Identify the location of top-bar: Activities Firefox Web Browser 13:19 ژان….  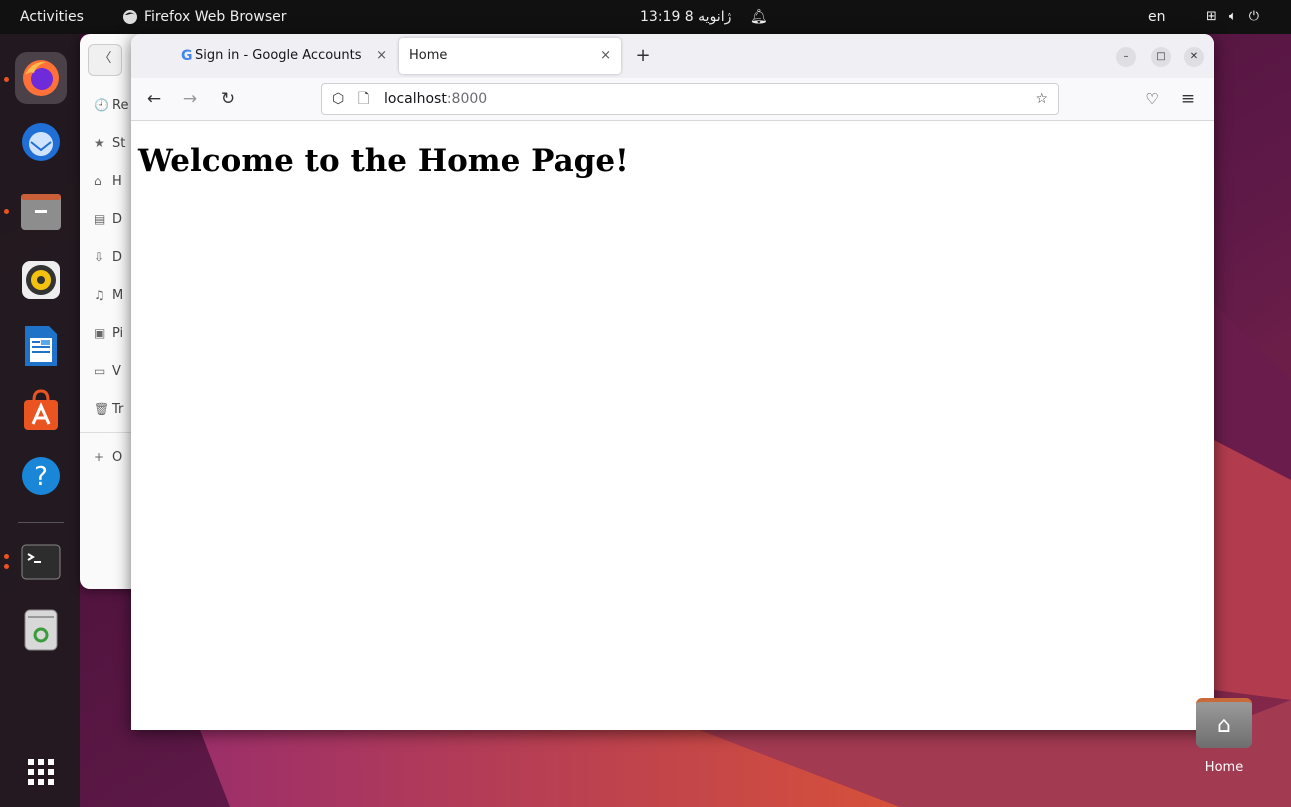
(645, 17).